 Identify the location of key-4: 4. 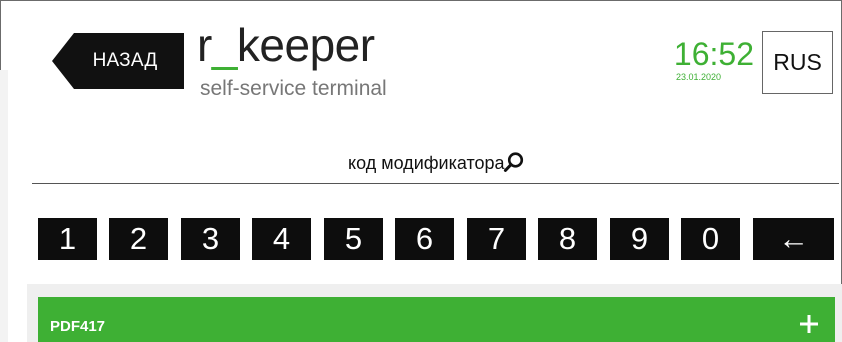
(281, 239).